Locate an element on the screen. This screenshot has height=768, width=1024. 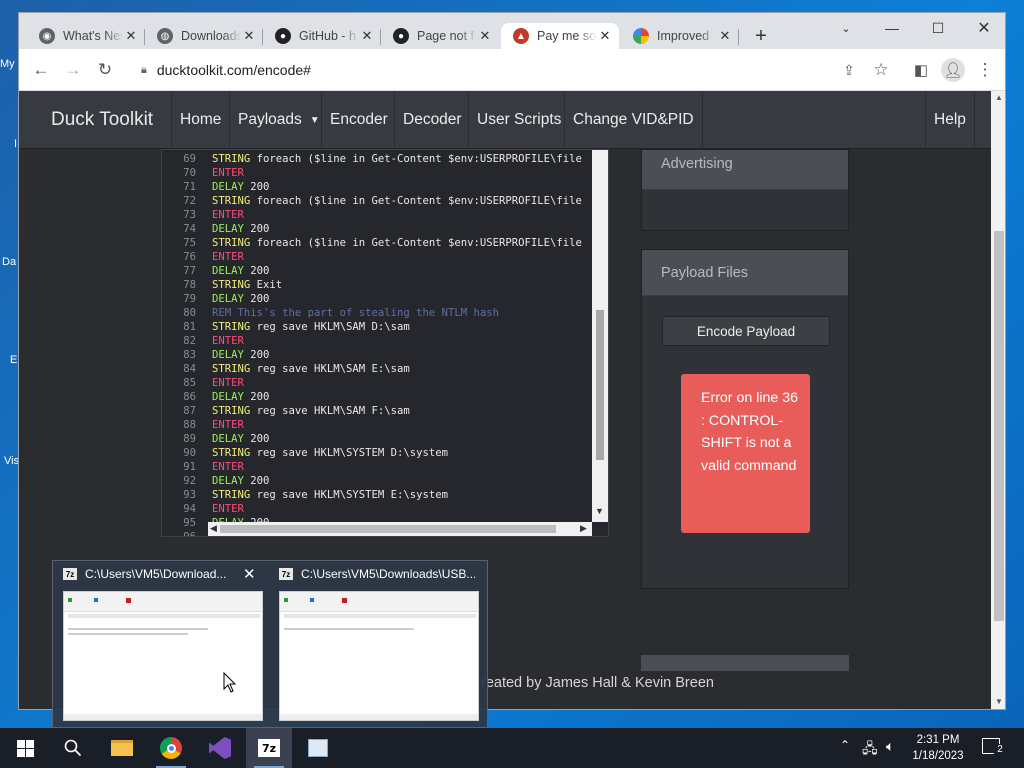
search-button is located at coordinates (73, 748).